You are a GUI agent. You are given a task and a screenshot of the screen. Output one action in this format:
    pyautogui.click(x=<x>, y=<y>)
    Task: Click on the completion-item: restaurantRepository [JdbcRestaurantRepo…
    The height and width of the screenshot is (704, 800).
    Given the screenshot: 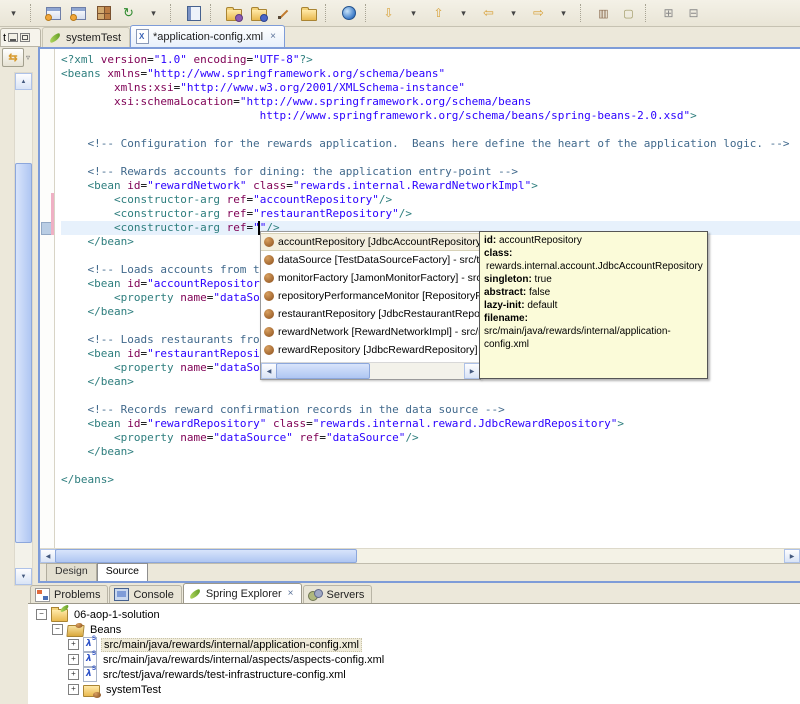 What is the action you would take?
    pyautogui.click(x=370, y=314)
    